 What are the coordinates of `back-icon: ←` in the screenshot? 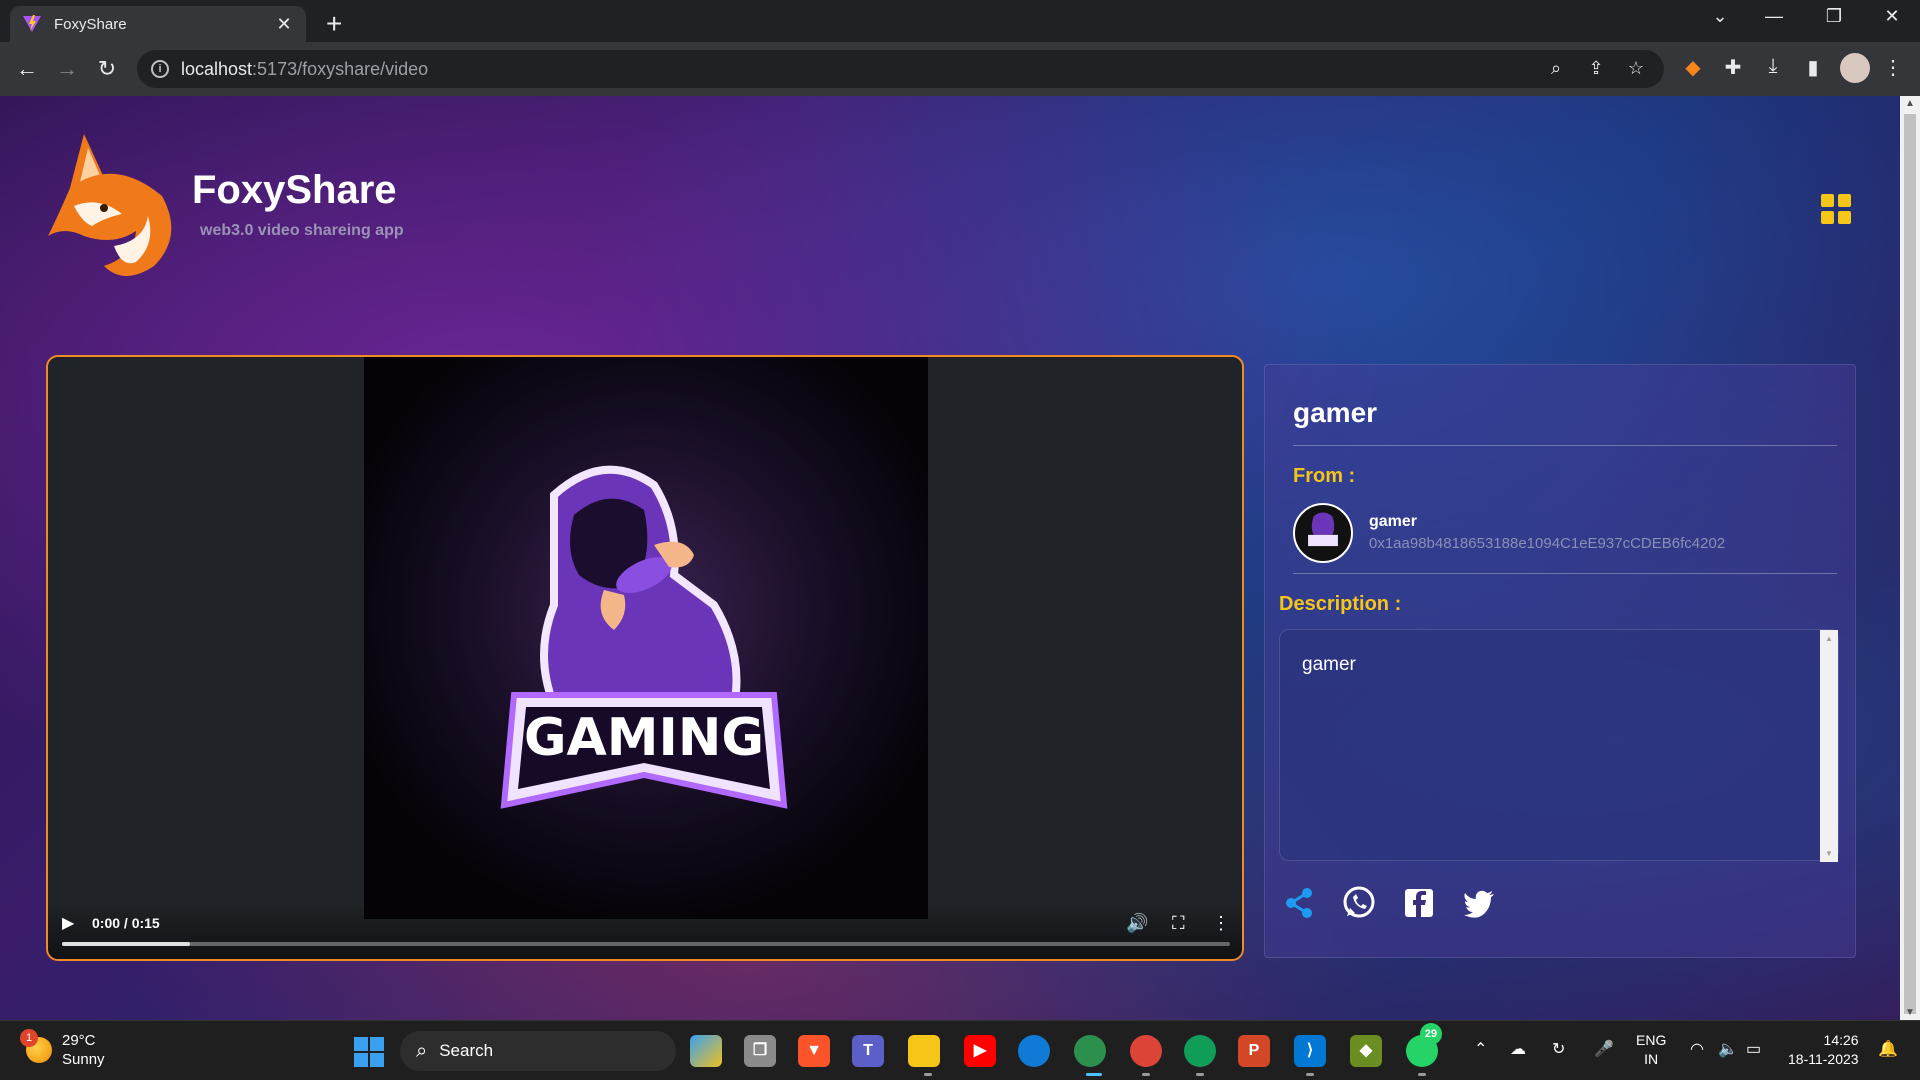 It's located at (27, 69).